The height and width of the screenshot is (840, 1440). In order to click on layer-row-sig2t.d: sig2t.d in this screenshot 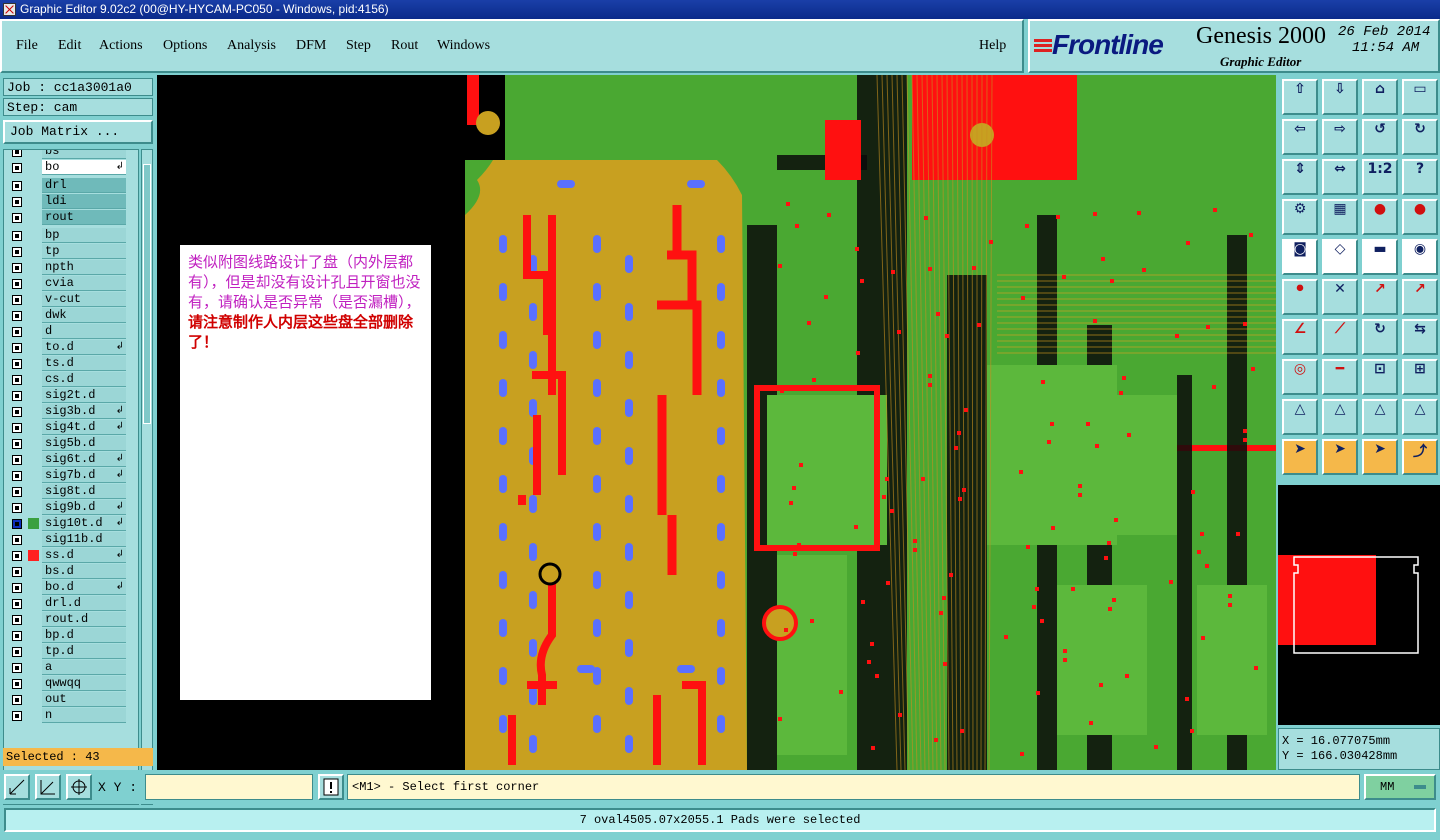, I will do `click(71, 396)`.